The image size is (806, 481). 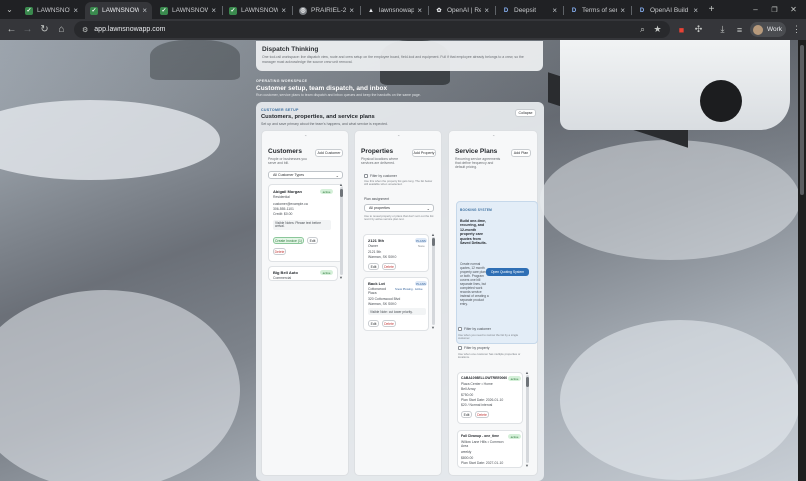 What do you see at coordinates (527, 419) in the screenshot?
I see `plan-list-scrollbar` at bounding box center [527, 419].